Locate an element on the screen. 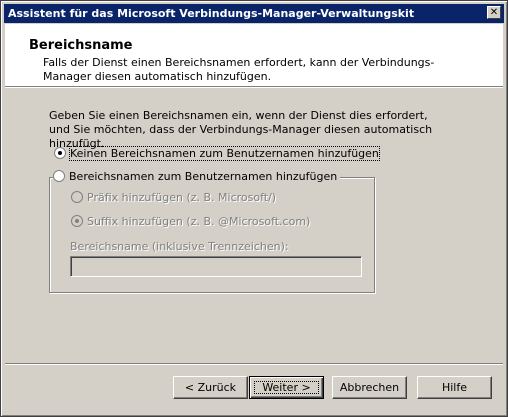  close-button: ✕ is located at coordinates (494, 12).